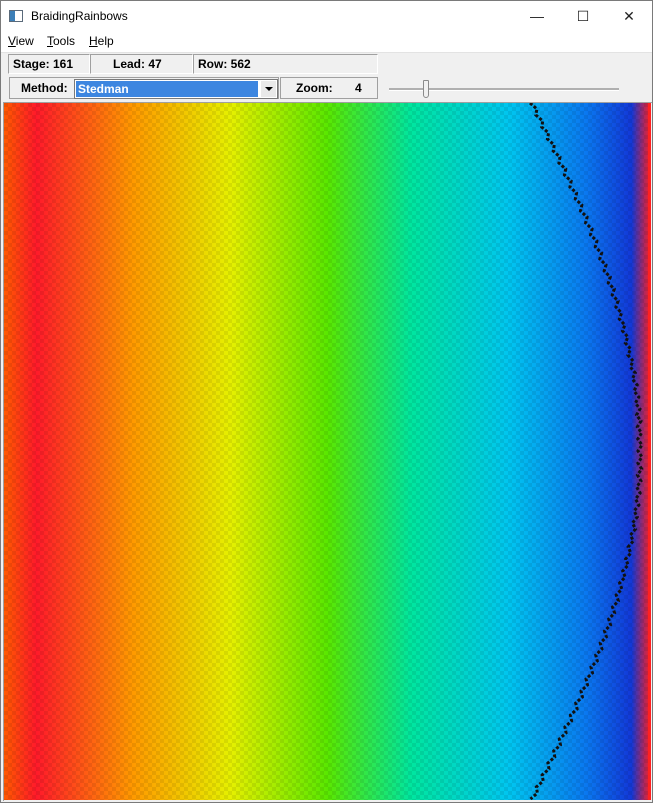  I want to click on menu-tools-label: ools, so click(64, 41).